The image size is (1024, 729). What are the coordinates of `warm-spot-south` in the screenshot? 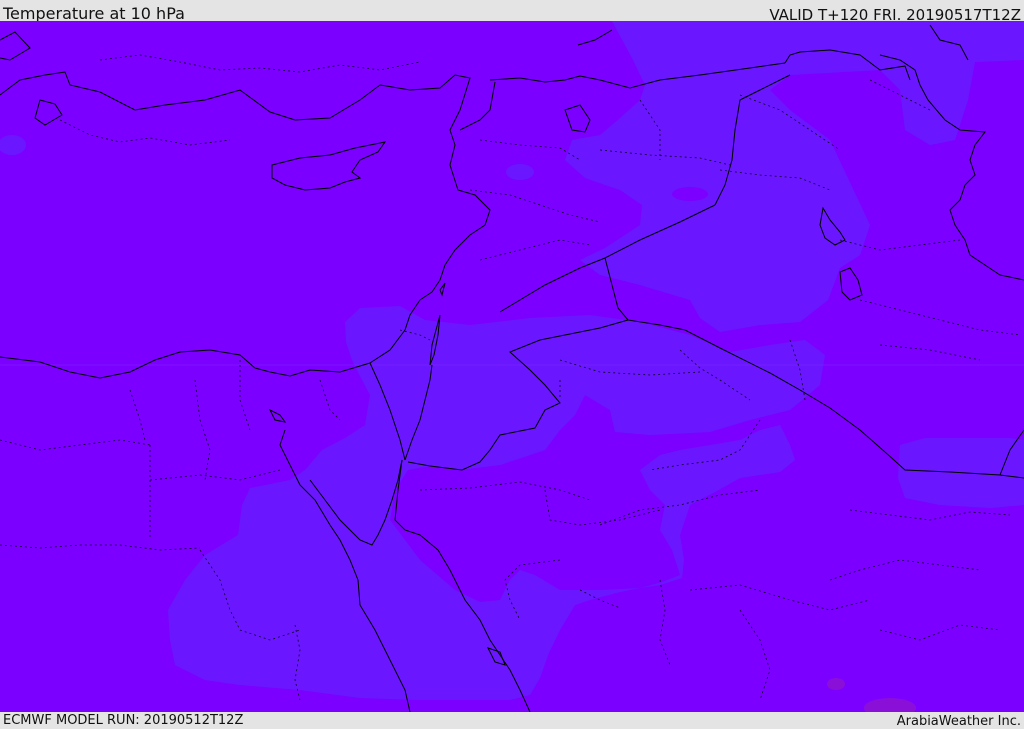 It's located at (836, 684).